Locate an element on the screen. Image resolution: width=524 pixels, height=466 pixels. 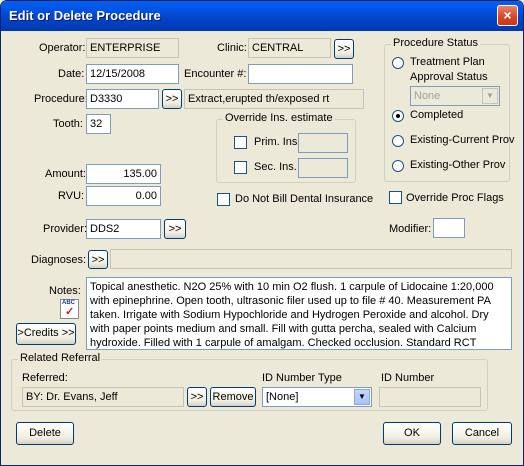
credits-button: >Credits >> is located at coordinates (46, 334).